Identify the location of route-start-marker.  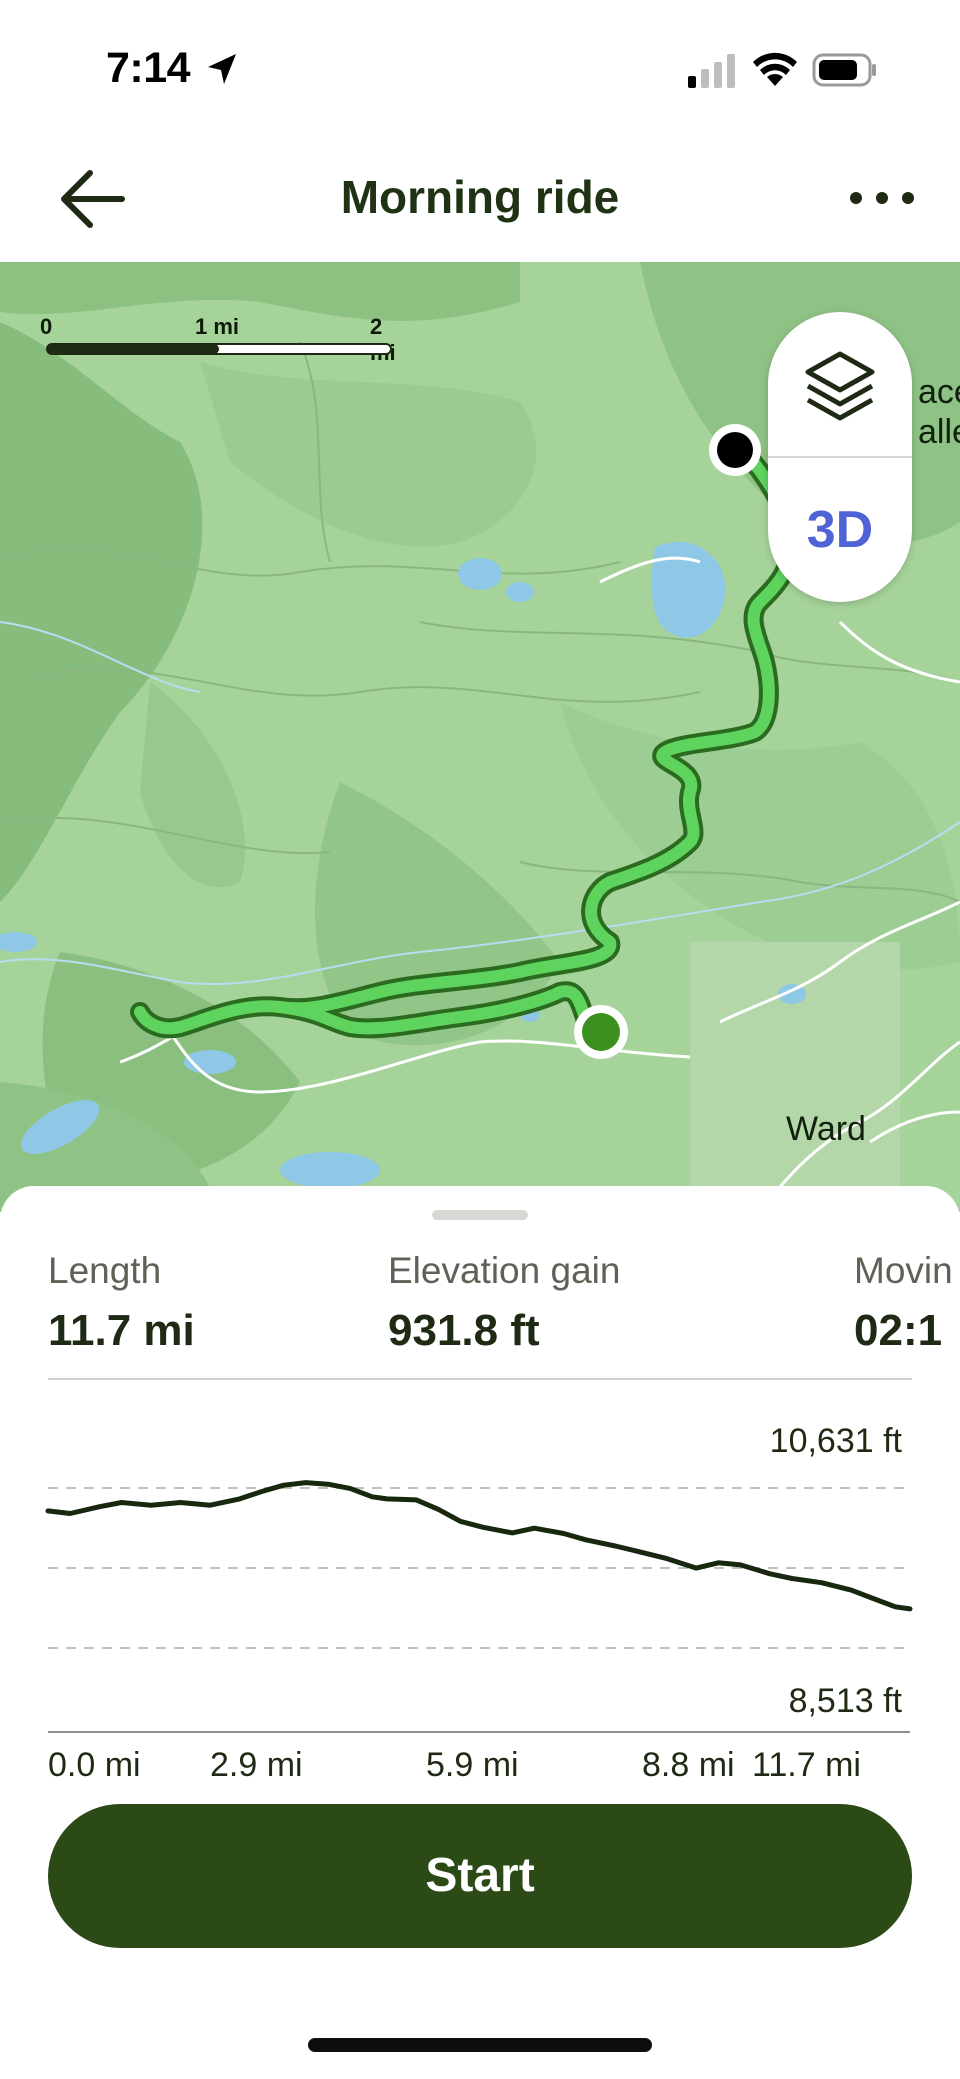
(601, 1032).